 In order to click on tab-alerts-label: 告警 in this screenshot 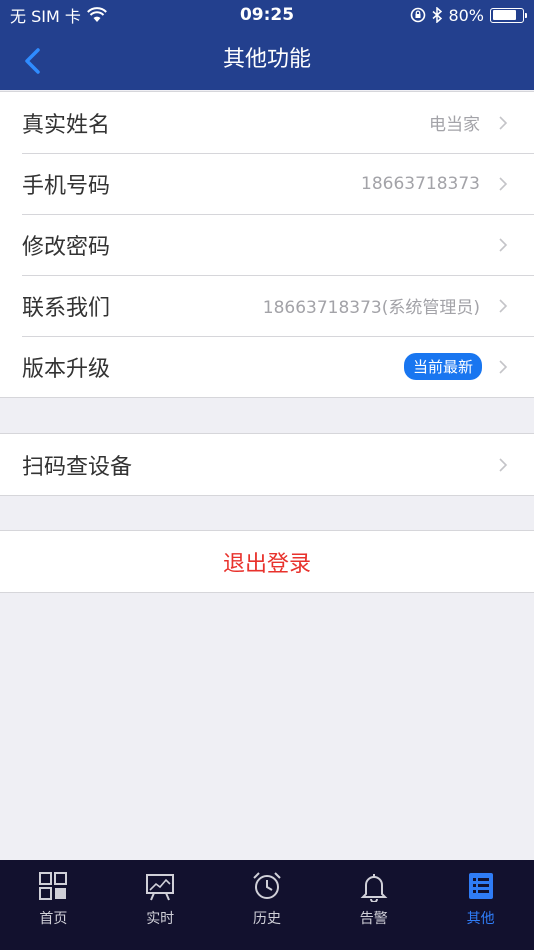, I will do `click(373, 919)`.